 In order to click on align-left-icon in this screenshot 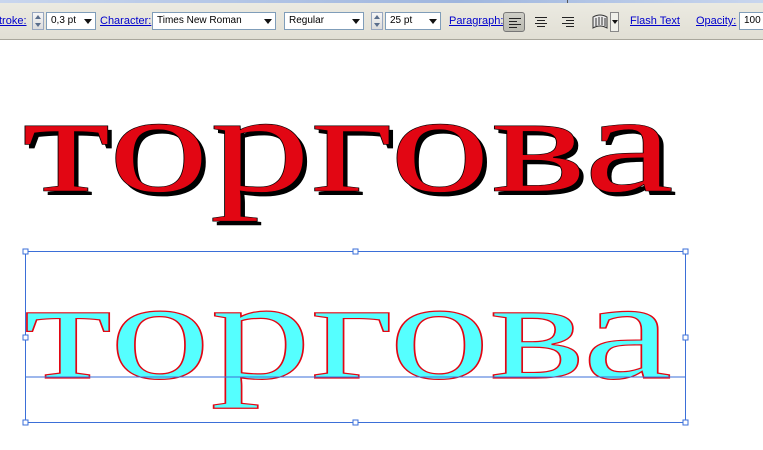, I will do `click(515, 23)`.